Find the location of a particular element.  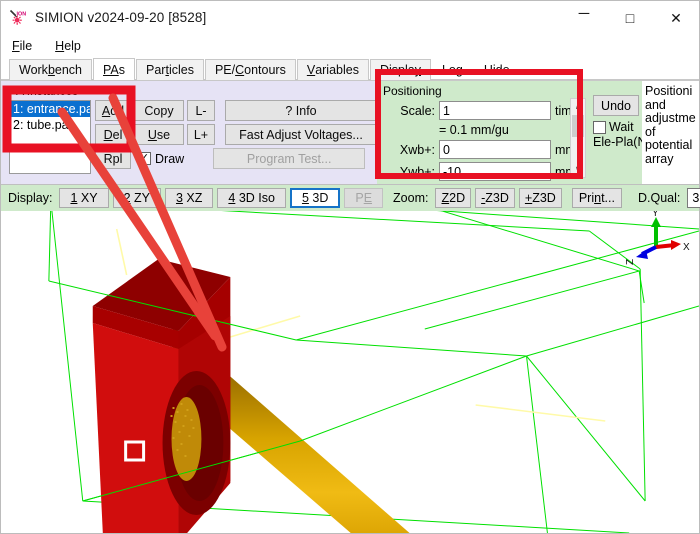

display-label: Display: is located at coordinates (30, 198).